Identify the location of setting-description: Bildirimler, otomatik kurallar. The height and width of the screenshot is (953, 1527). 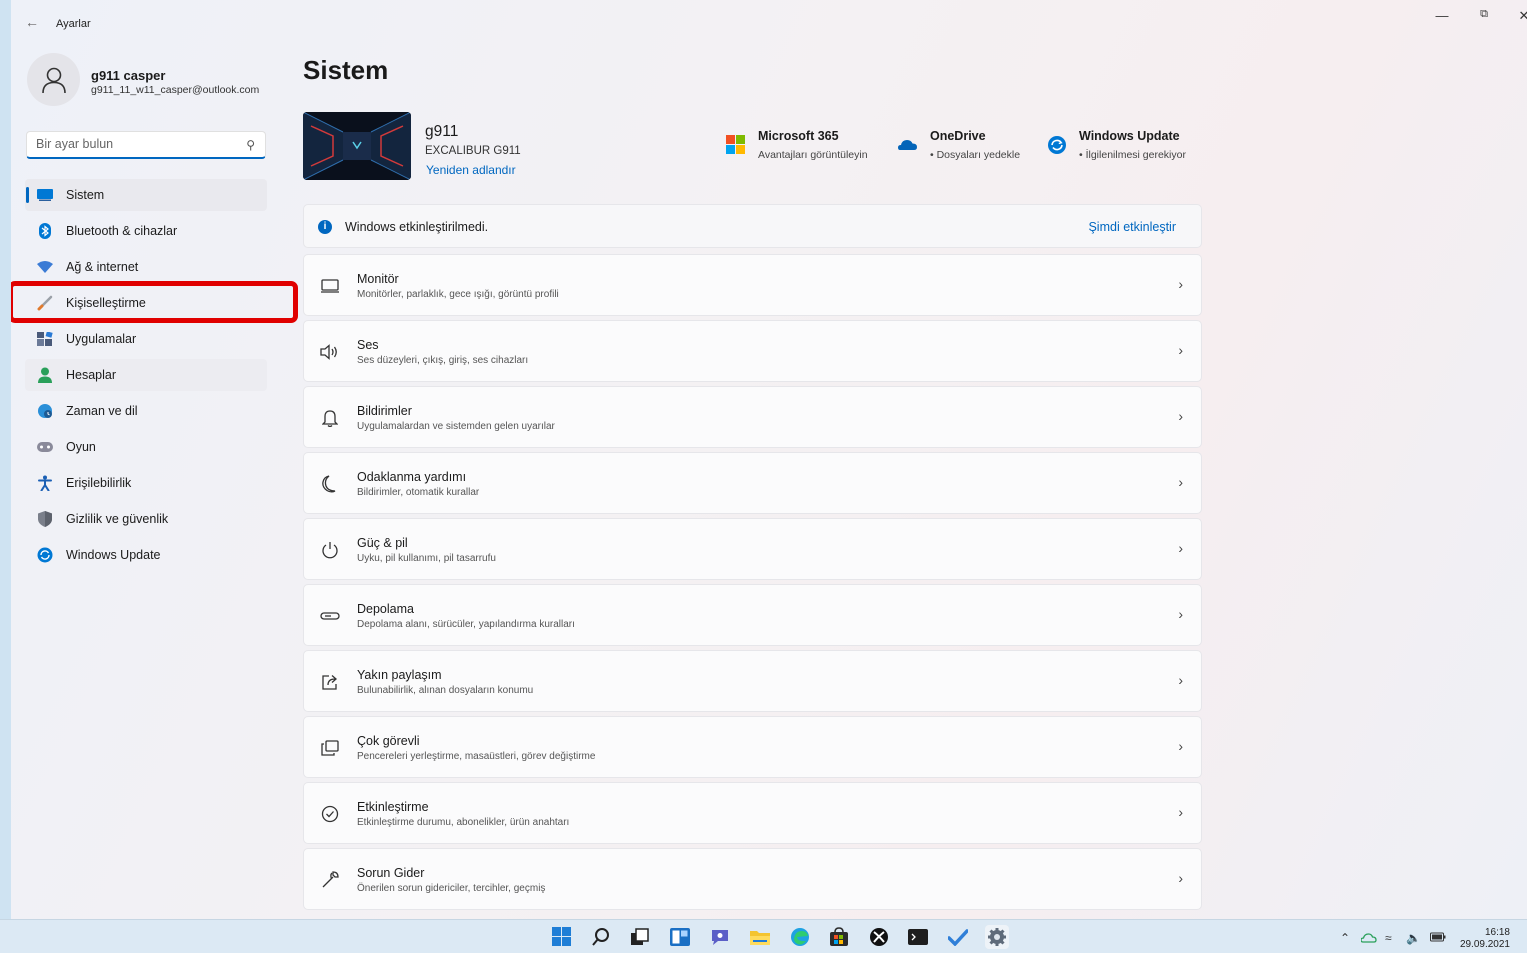
(418, 492).